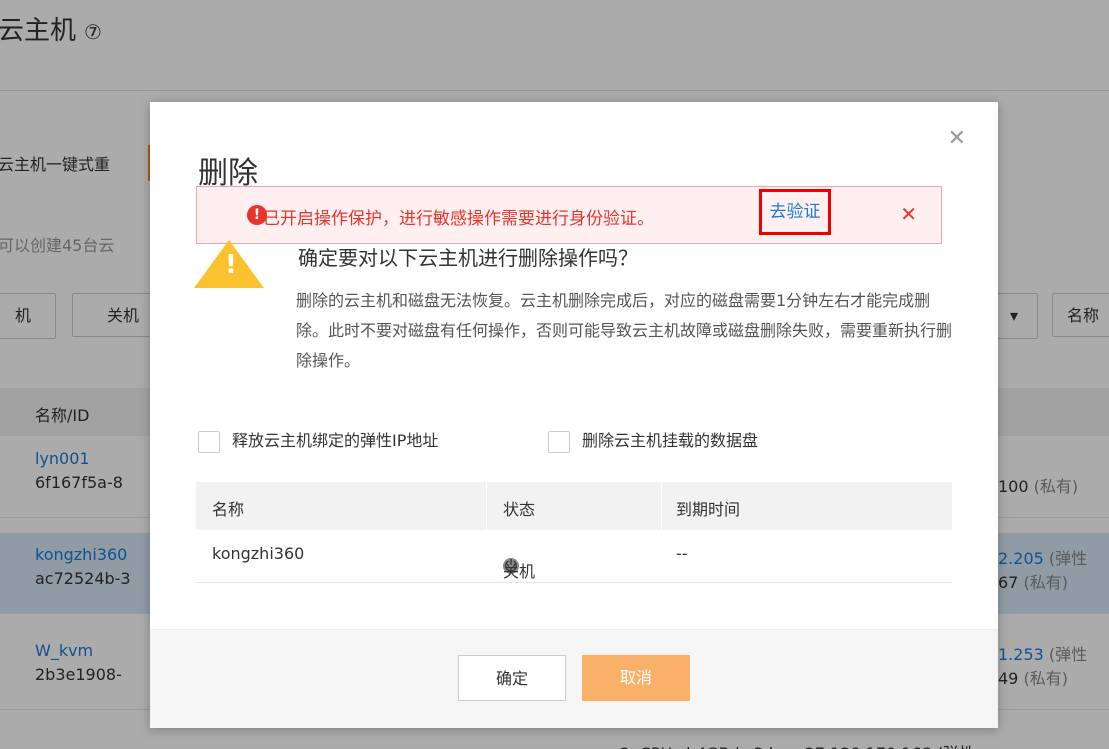  What do you see at coordinates (458, 219) in the screenshot?
I see `alert-text: 已开启操作保护，进行敏感操作需要进行身份验证。` at bounding box center [458, 219].